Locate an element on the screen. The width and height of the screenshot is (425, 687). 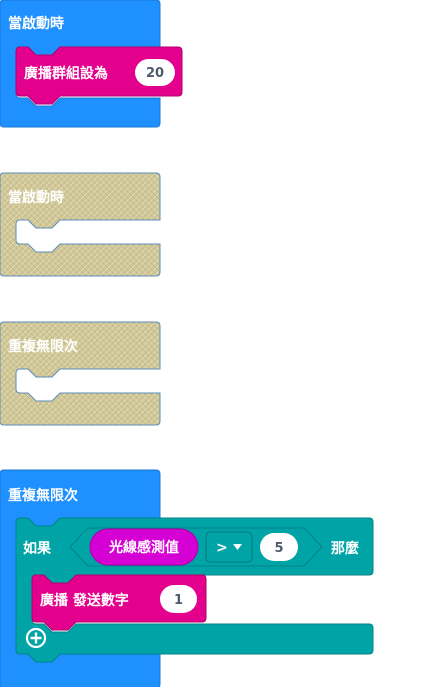
if-label: 如果 is located at coordinates (37, 548).